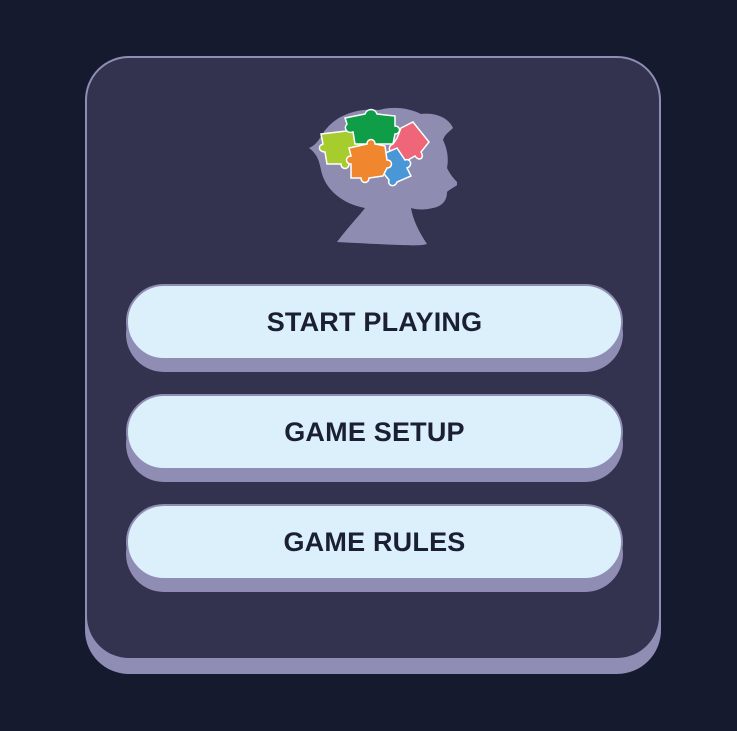  I want to click on start-playing-label: START PLAYING, so click(374, 321).